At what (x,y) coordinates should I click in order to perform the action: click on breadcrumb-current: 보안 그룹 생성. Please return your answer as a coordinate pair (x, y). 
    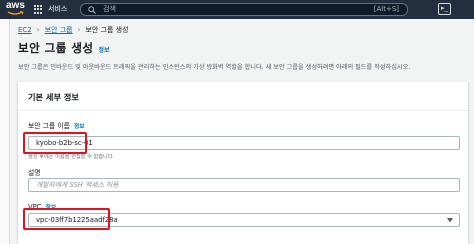
    Looking at the image, I should click on (107, 30).